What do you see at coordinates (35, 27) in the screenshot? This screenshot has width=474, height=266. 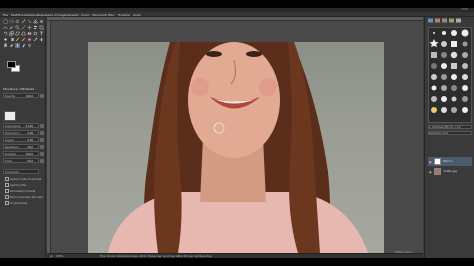 I see `align-icon` at bounding box center [35, 27].